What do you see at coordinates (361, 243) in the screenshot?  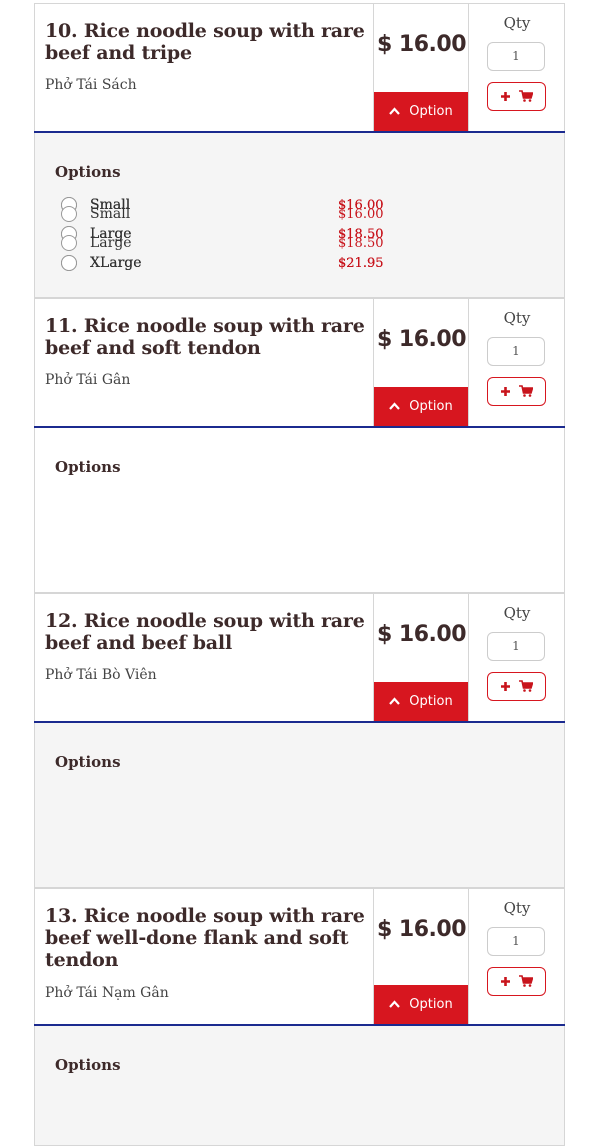 I see `option-price: $18.50` at bounding box center [361, 243].